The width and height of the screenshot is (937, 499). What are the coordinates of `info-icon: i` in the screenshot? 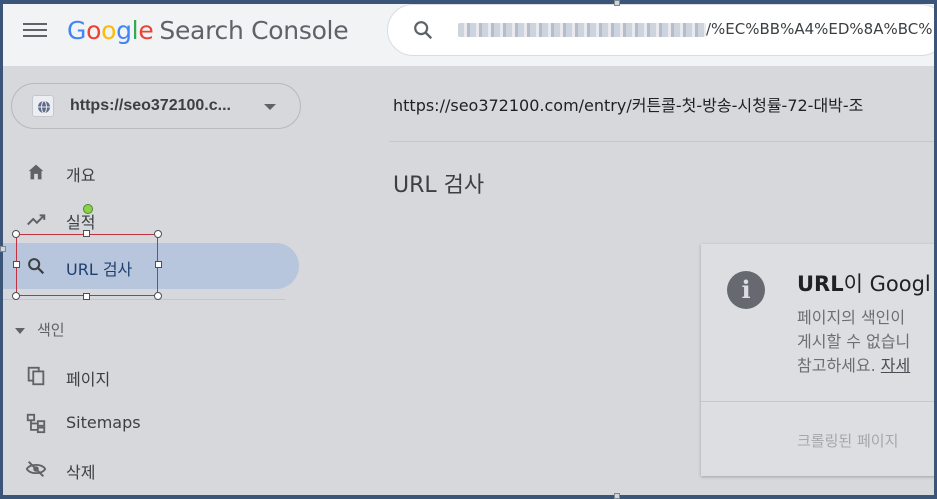 It's located at (746, 290).